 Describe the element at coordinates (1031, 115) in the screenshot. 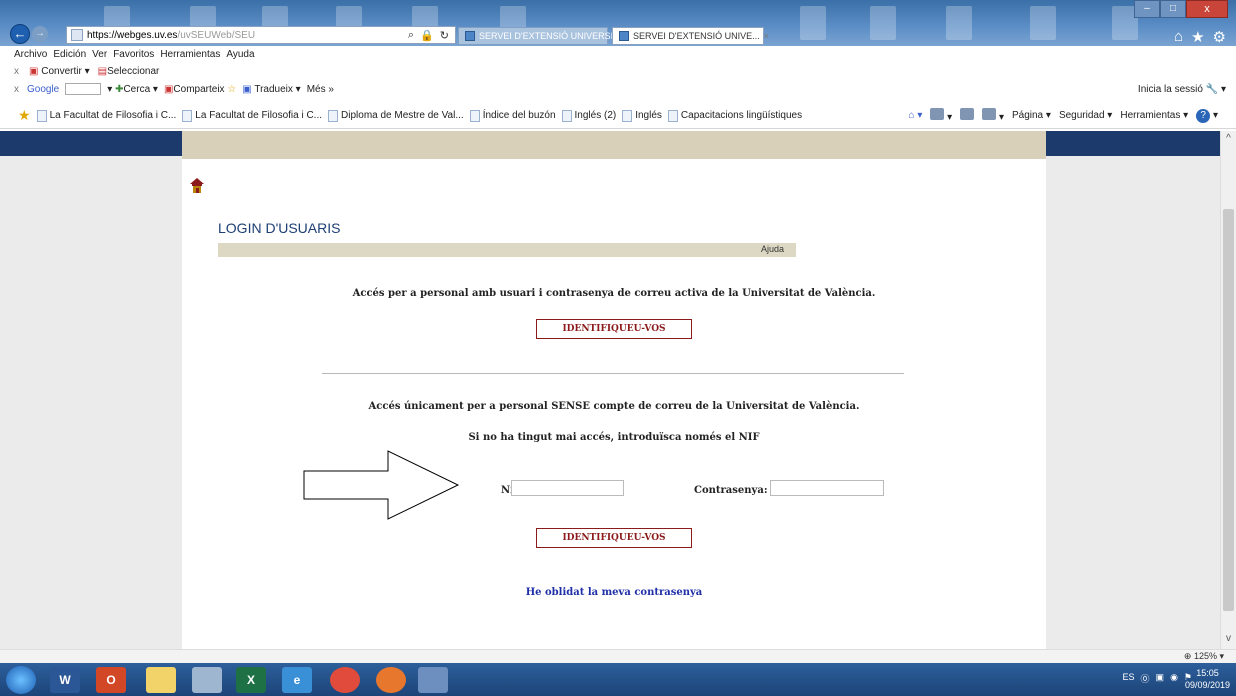

I see `page-menu: Página ▾` at that location.